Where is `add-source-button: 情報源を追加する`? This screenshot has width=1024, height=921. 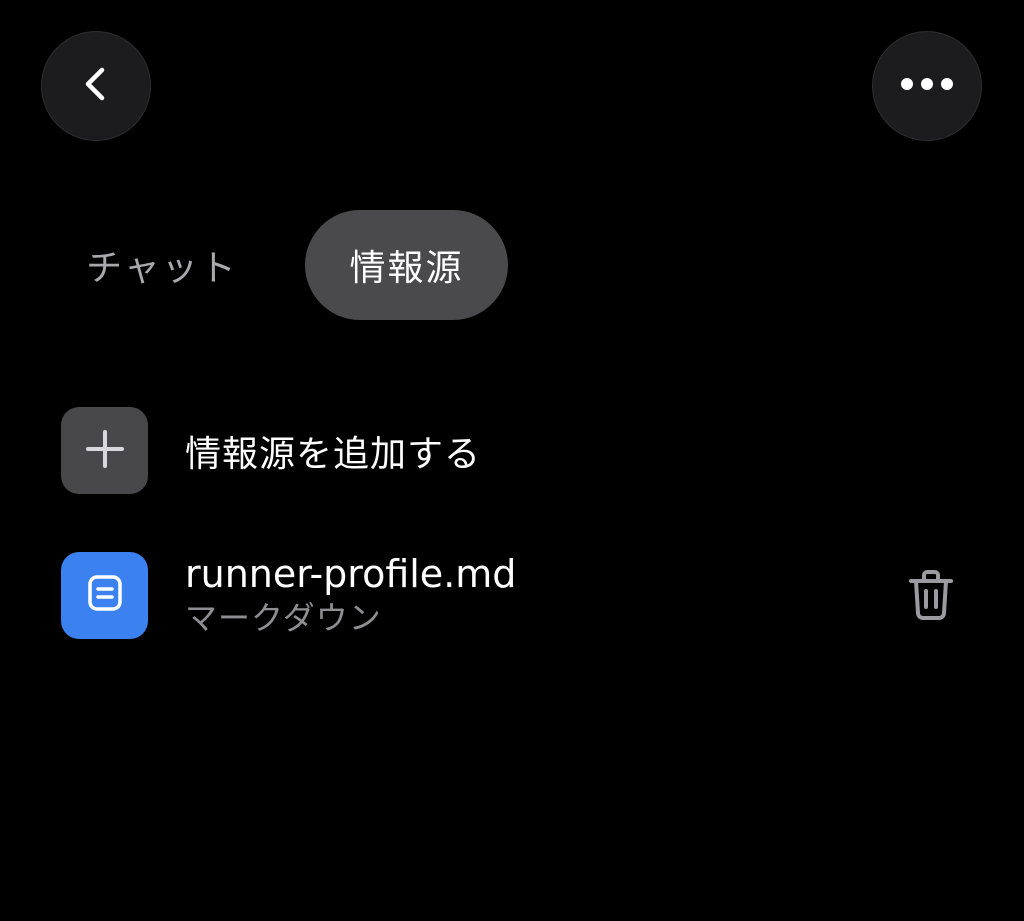
add-source-button: 情報源を追加する is located at coordinates (511, 450).